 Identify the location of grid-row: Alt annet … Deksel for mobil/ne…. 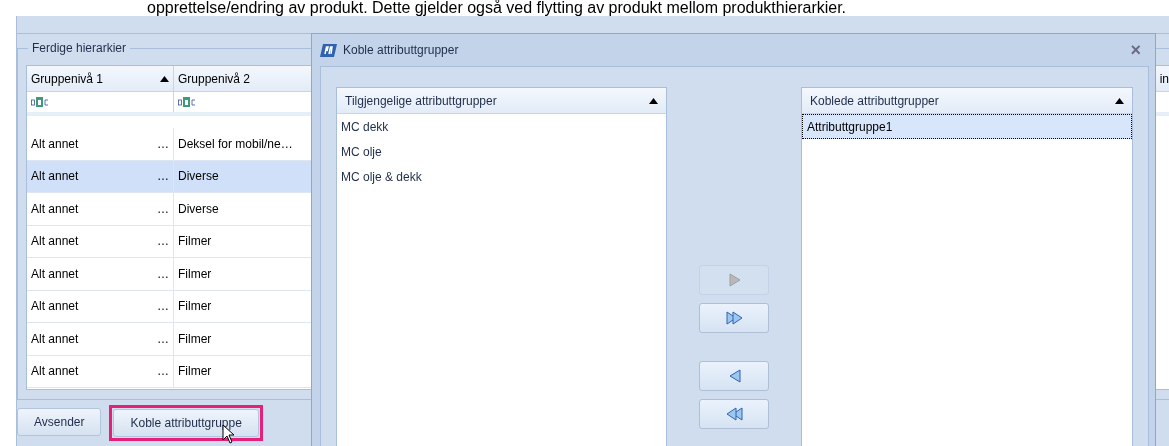
(170, 144).